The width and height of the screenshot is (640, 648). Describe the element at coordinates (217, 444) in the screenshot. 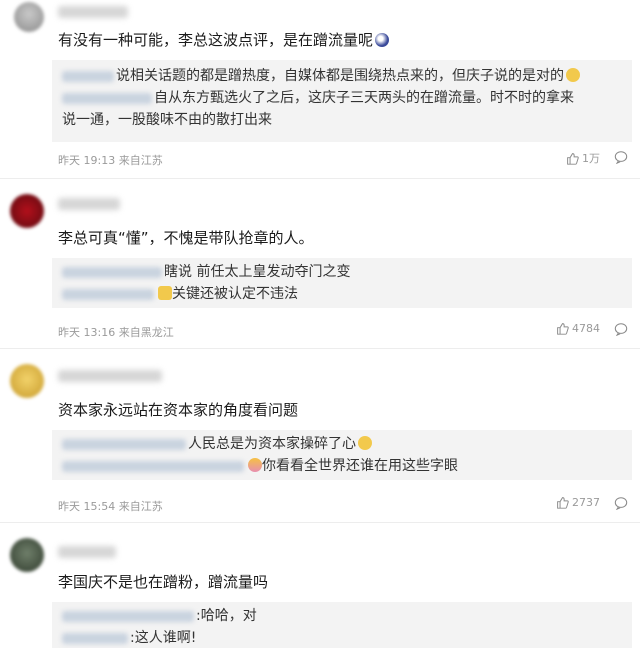

I see `reply-line: 人民总是为资本家操碎了心` at that location.